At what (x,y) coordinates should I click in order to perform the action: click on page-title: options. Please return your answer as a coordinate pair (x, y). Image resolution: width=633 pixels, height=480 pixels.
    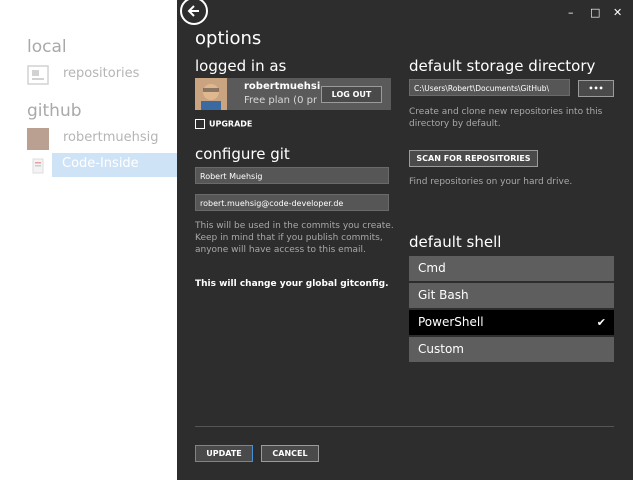
    Looking at the image, I should click on (228, 38).